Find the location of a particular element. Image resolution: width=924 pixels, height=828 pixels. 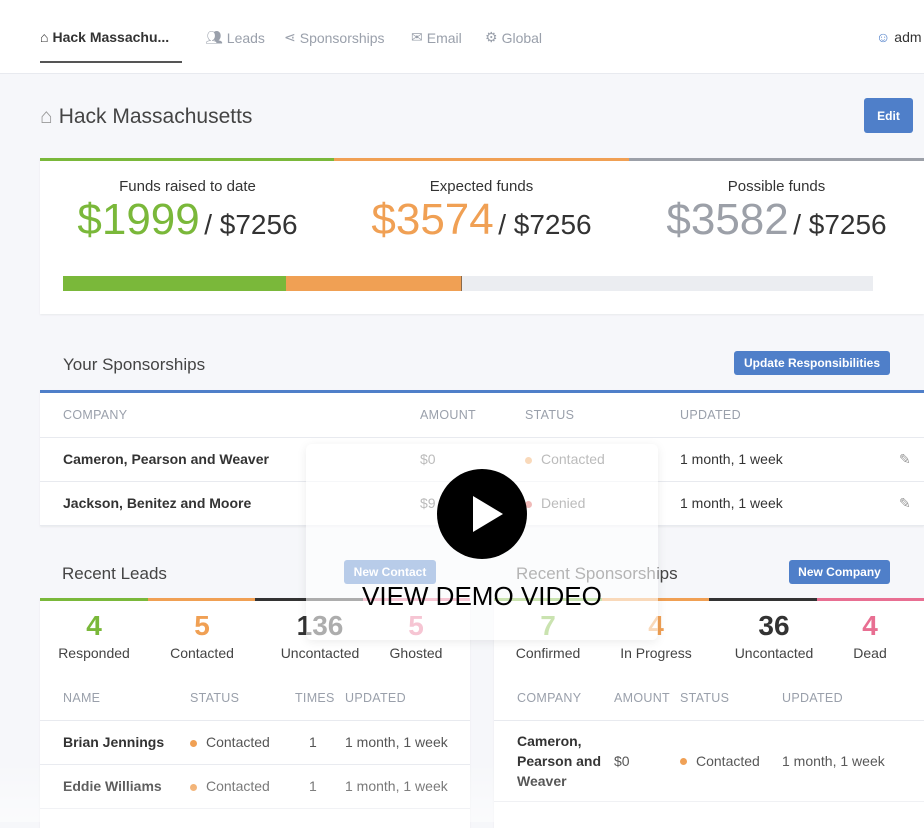

table-row: Eddie Williams Contacted 1 1 month, 1 week is located at coordinates (255, 786).